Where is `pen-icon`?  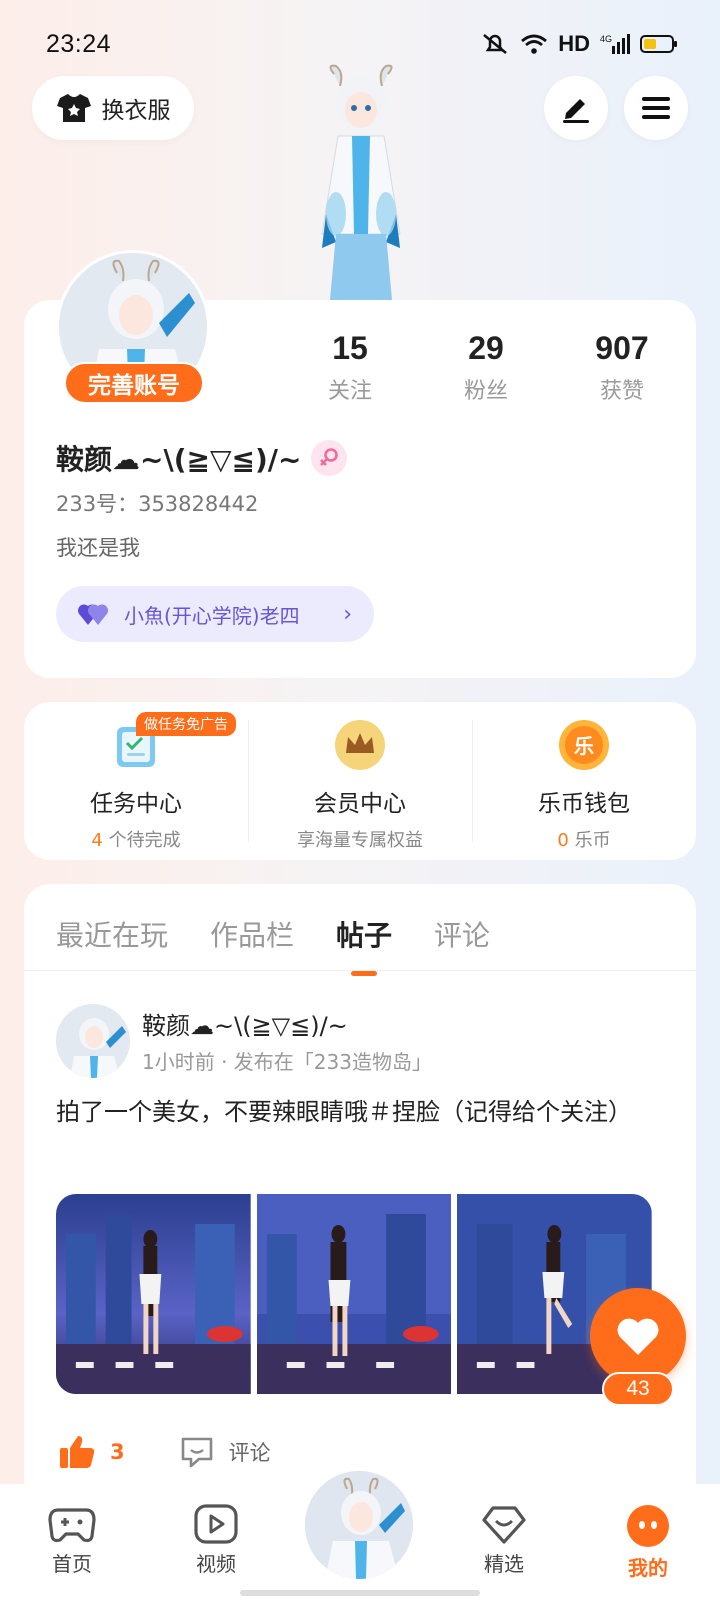 pen-icon is located at coordinates (576, 111).